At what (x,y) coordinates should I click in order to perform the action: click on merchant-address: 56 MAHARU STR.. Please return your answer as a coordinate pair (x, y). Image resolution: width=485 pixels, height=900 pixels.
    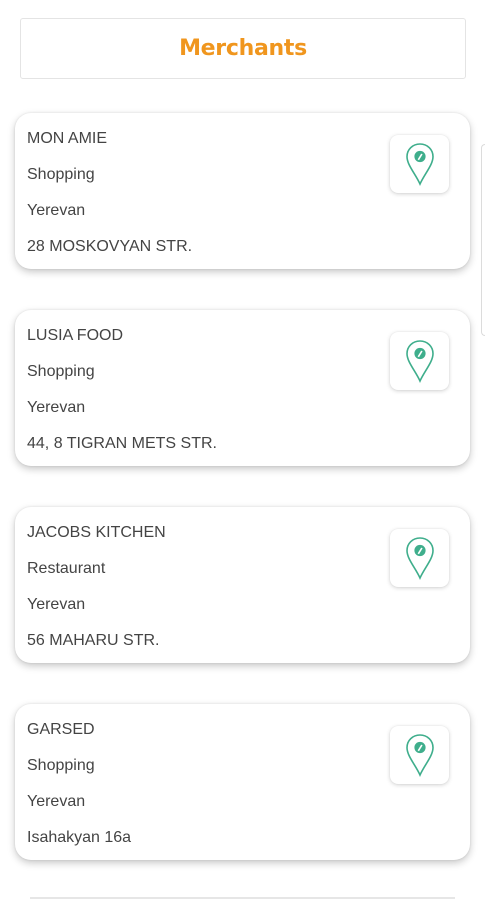
    Looking at the image, I should click on (93, 640).